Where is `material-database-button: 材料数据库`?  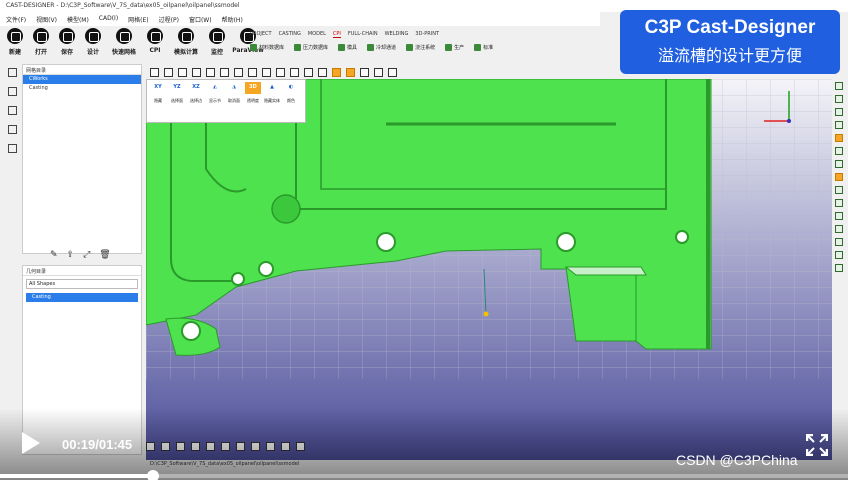 material-database-button: 材料数据库 is located at coordinates (267, 47).